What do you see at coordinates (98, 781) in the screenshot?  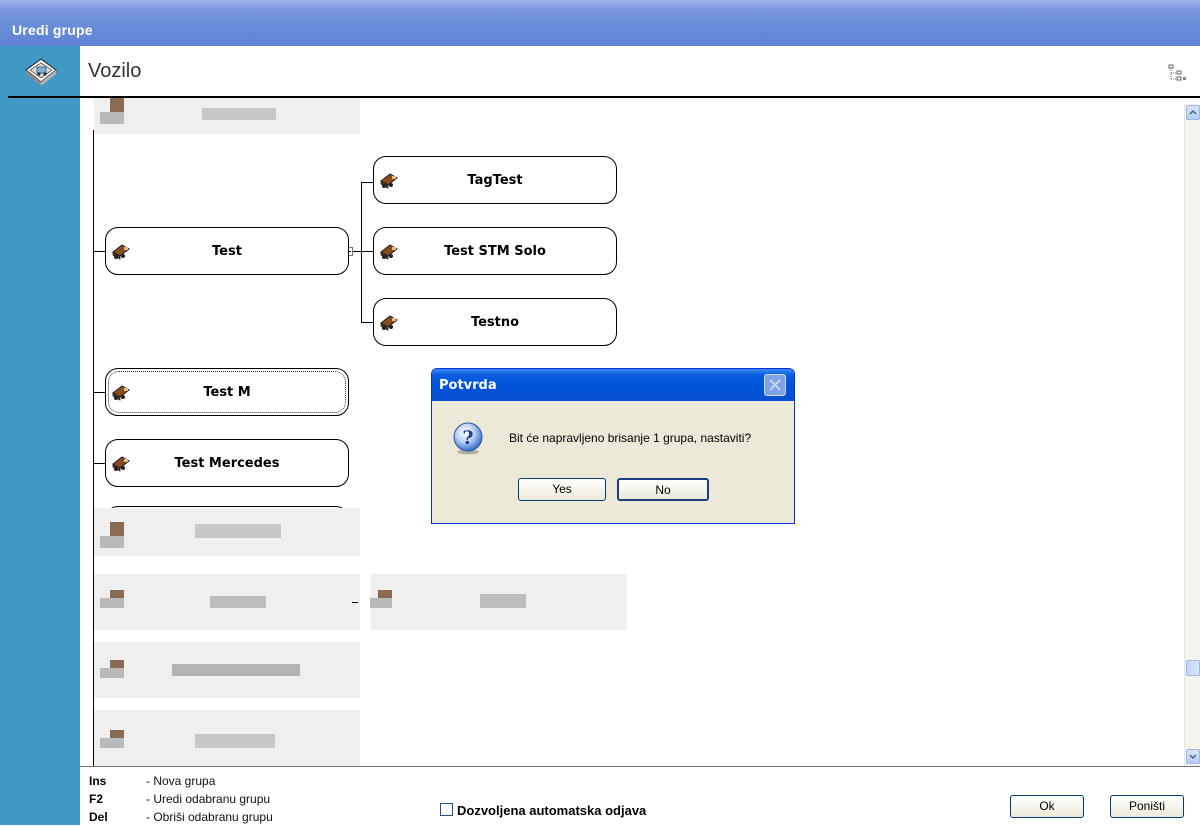 I see `shortcut-key: Ins` at bounding box center [98, 781].